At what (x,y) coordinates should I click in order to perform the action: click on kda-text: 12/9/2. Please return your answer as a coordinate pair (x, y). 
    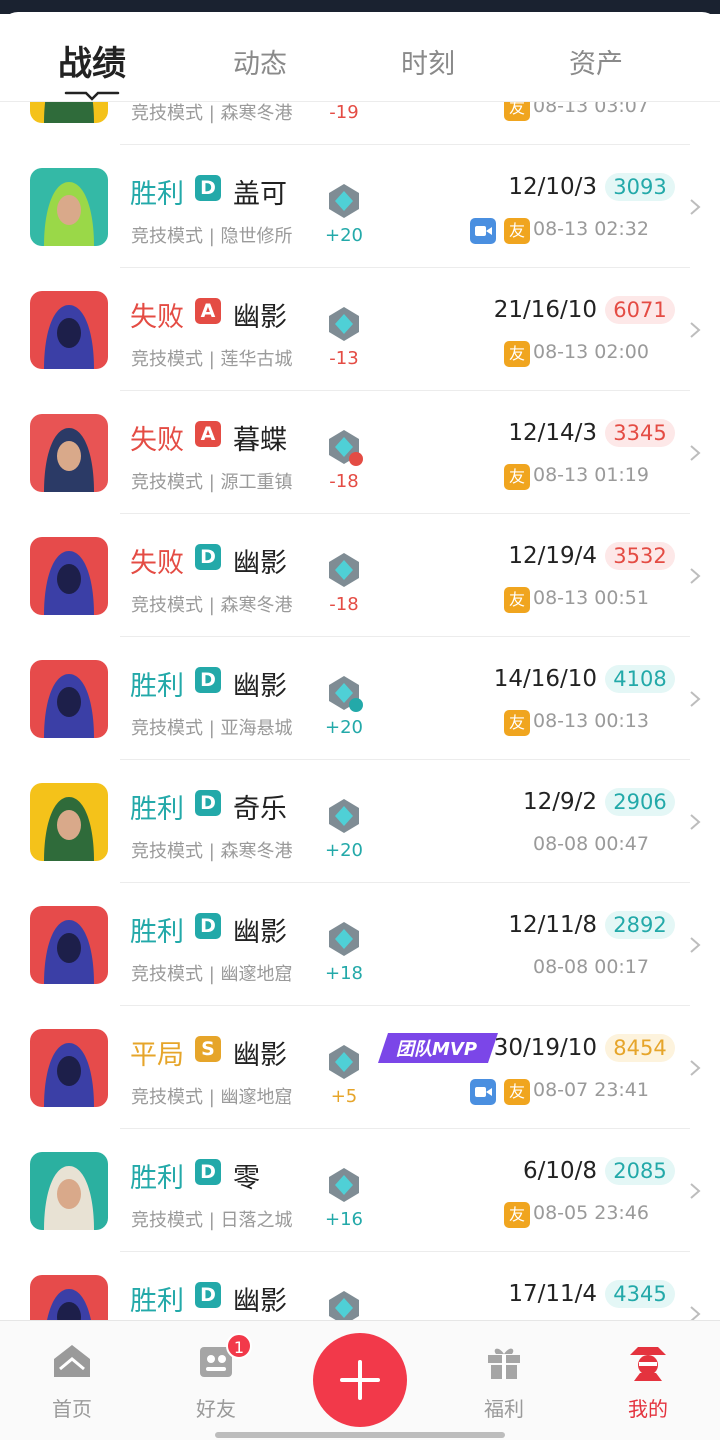
    Looking at the image, I should click on (559, 802).